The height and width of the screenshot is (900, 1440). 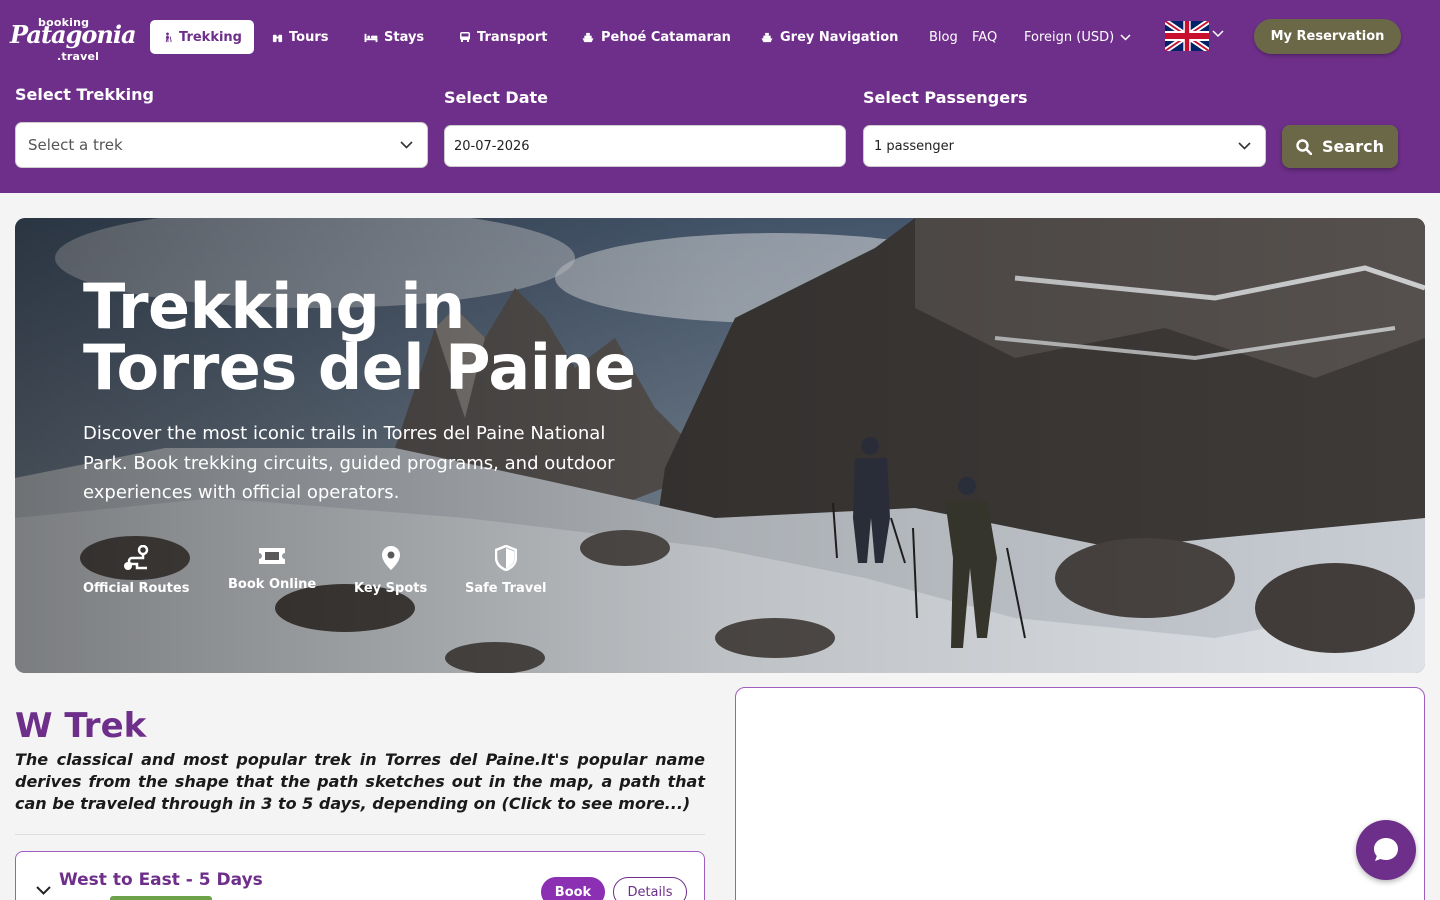 What do you see at coordinates (221, 145) in the screenshot?
I see `trek-select: Select a trek` at bounding box center [221, 145].